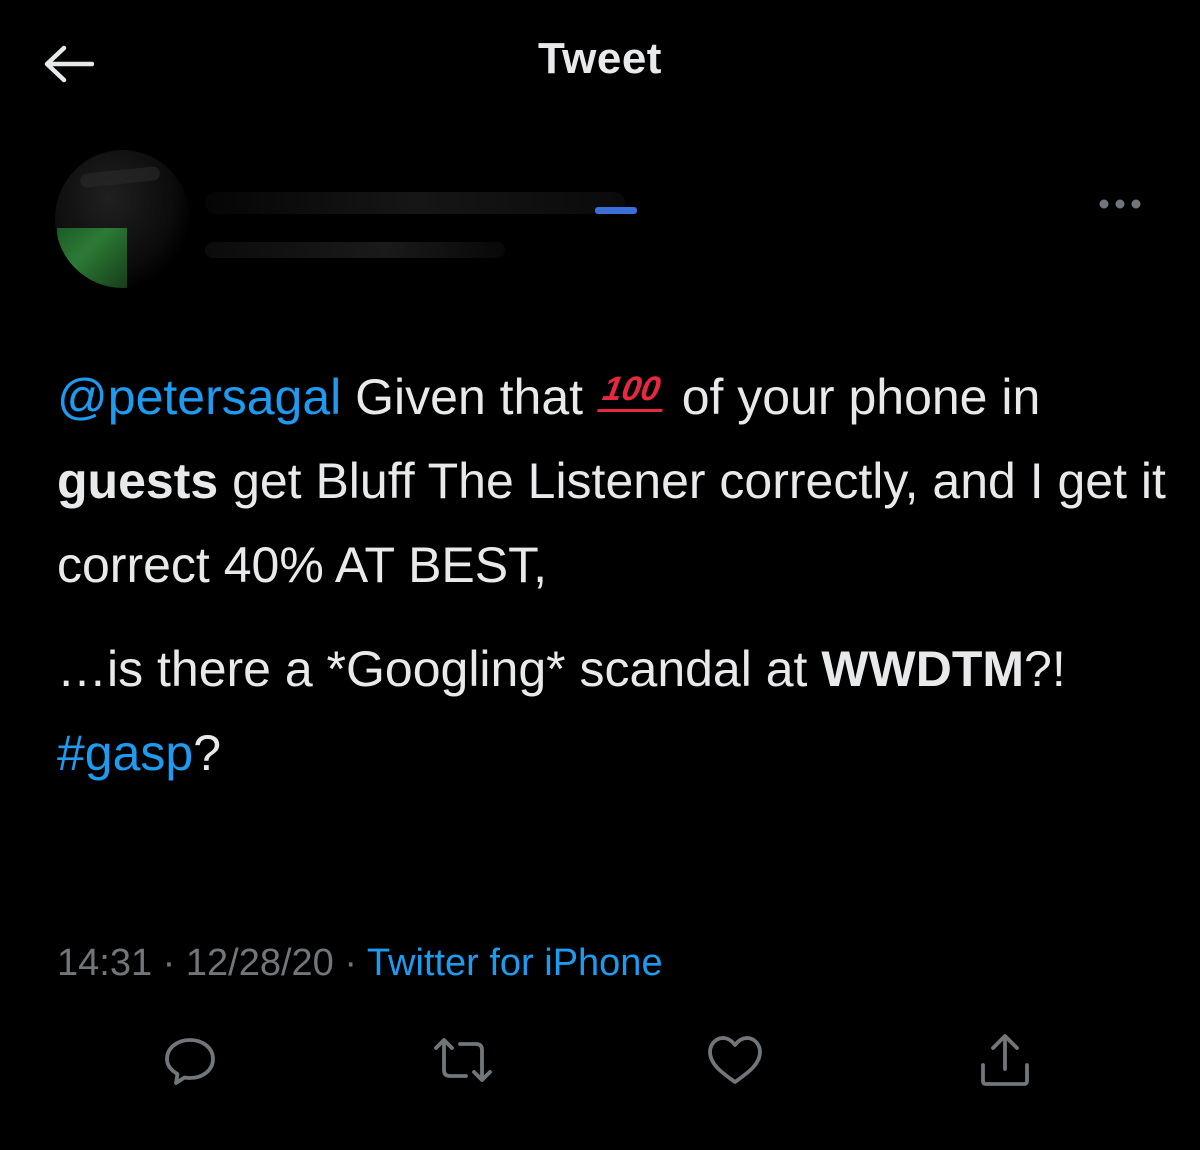 The image size is (1200, 1150). Describe the element at coordinates (259, 963) in the screenshot. I see `tweet-date: 12/28/20` at that location.